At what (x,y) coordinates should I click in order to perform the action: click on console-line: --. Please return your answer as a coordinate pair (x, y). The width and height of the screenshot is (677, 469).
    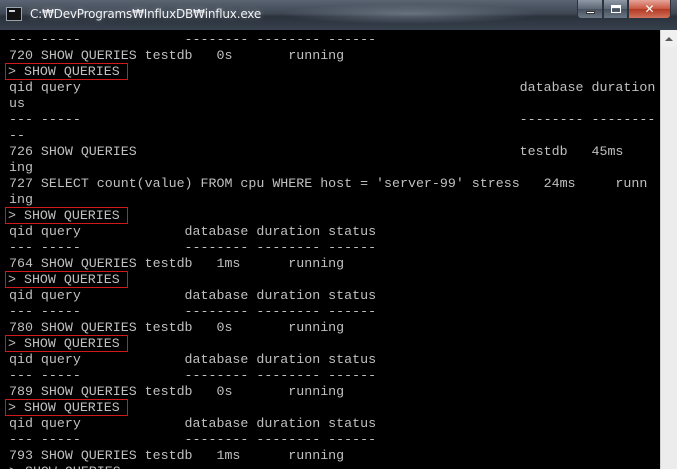
    Looking at the image, I should click on (334, 136).